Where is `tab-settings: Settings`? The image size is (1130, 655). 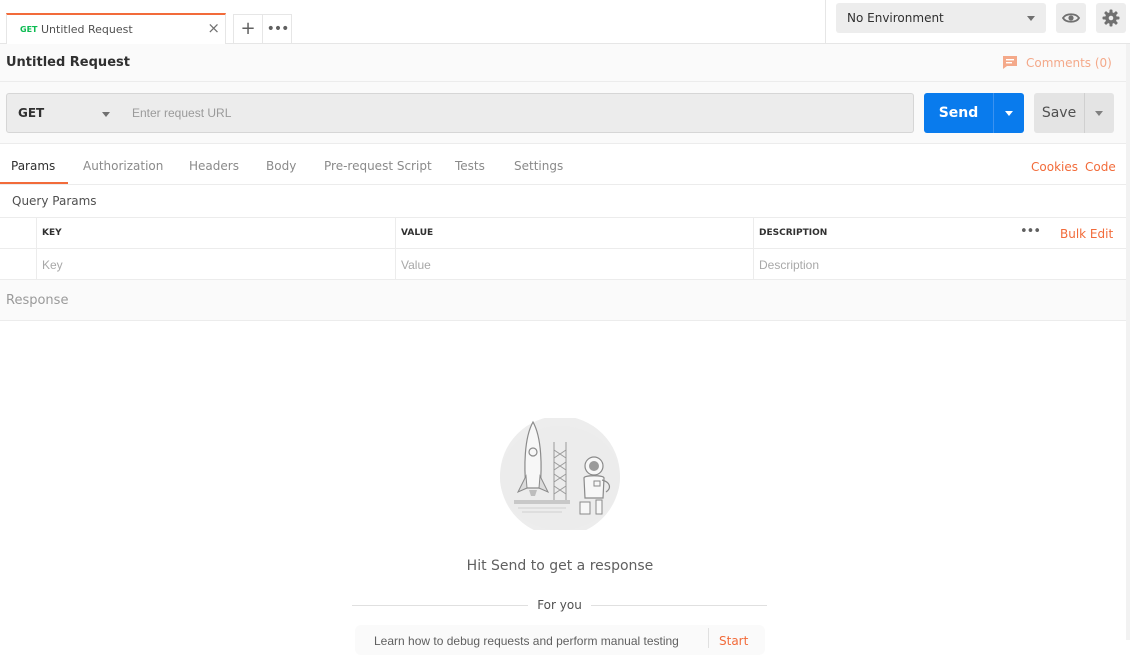 tab-settings: Settings is located at coordinates (538, 166).